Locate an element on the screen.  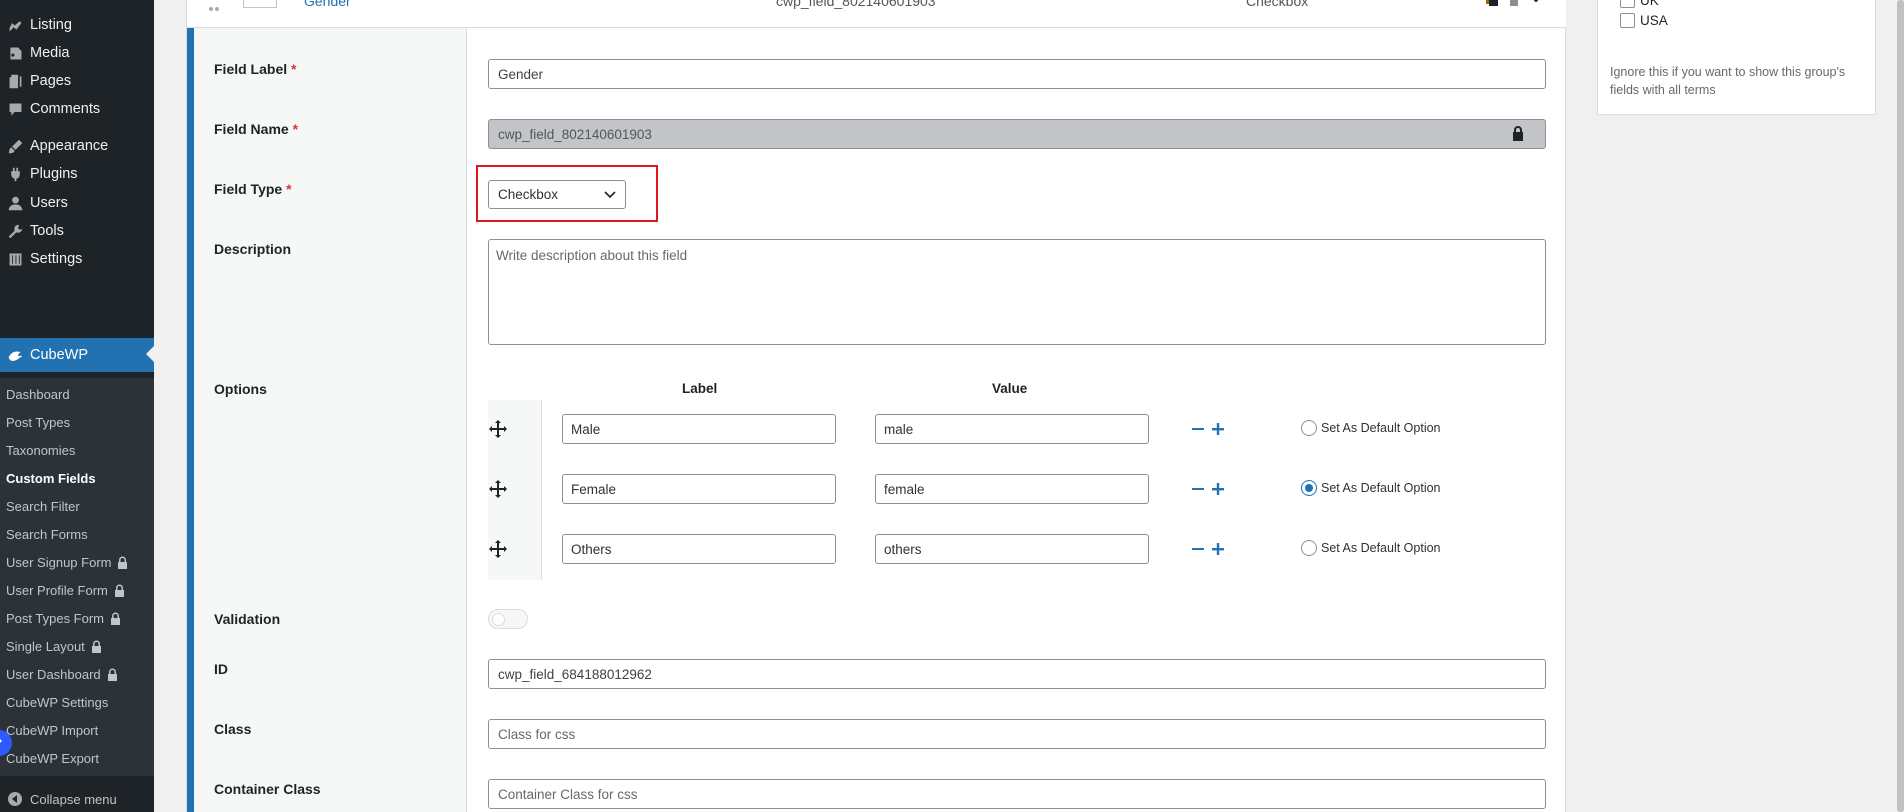
menu-item-label: Settings is located at coordinates (56, 259).